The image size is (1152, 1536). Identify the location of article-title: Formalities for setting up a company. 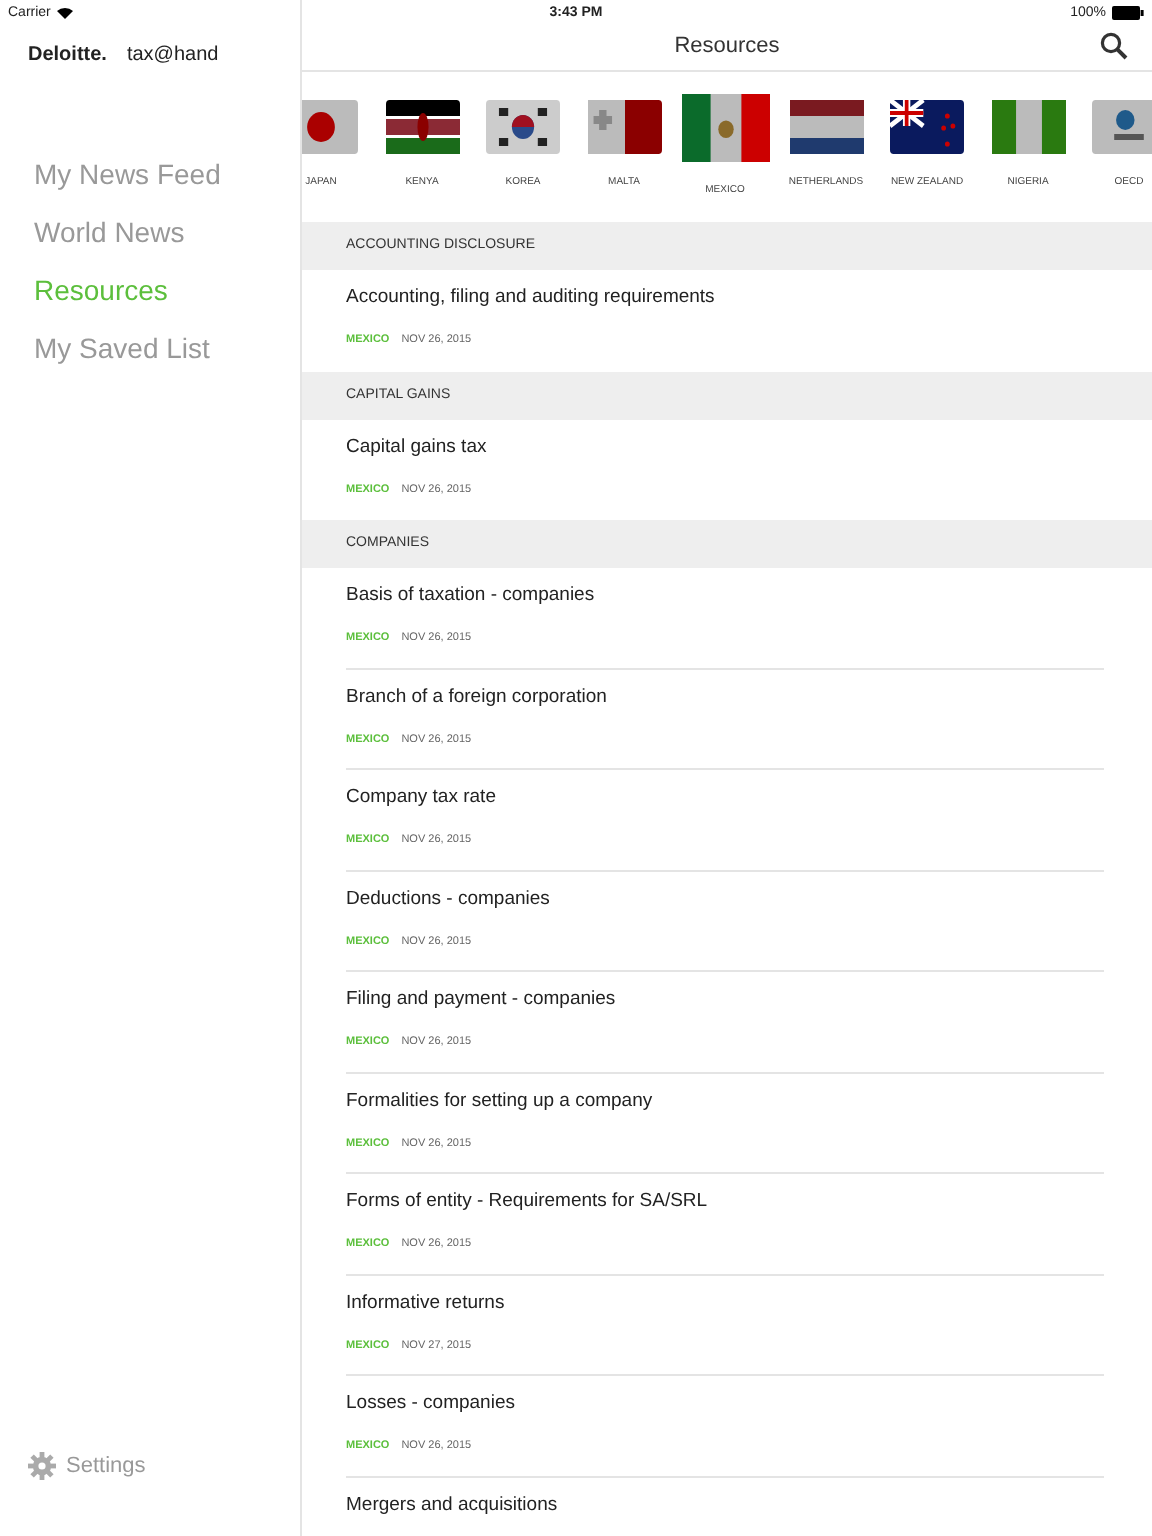
(725, 1100).